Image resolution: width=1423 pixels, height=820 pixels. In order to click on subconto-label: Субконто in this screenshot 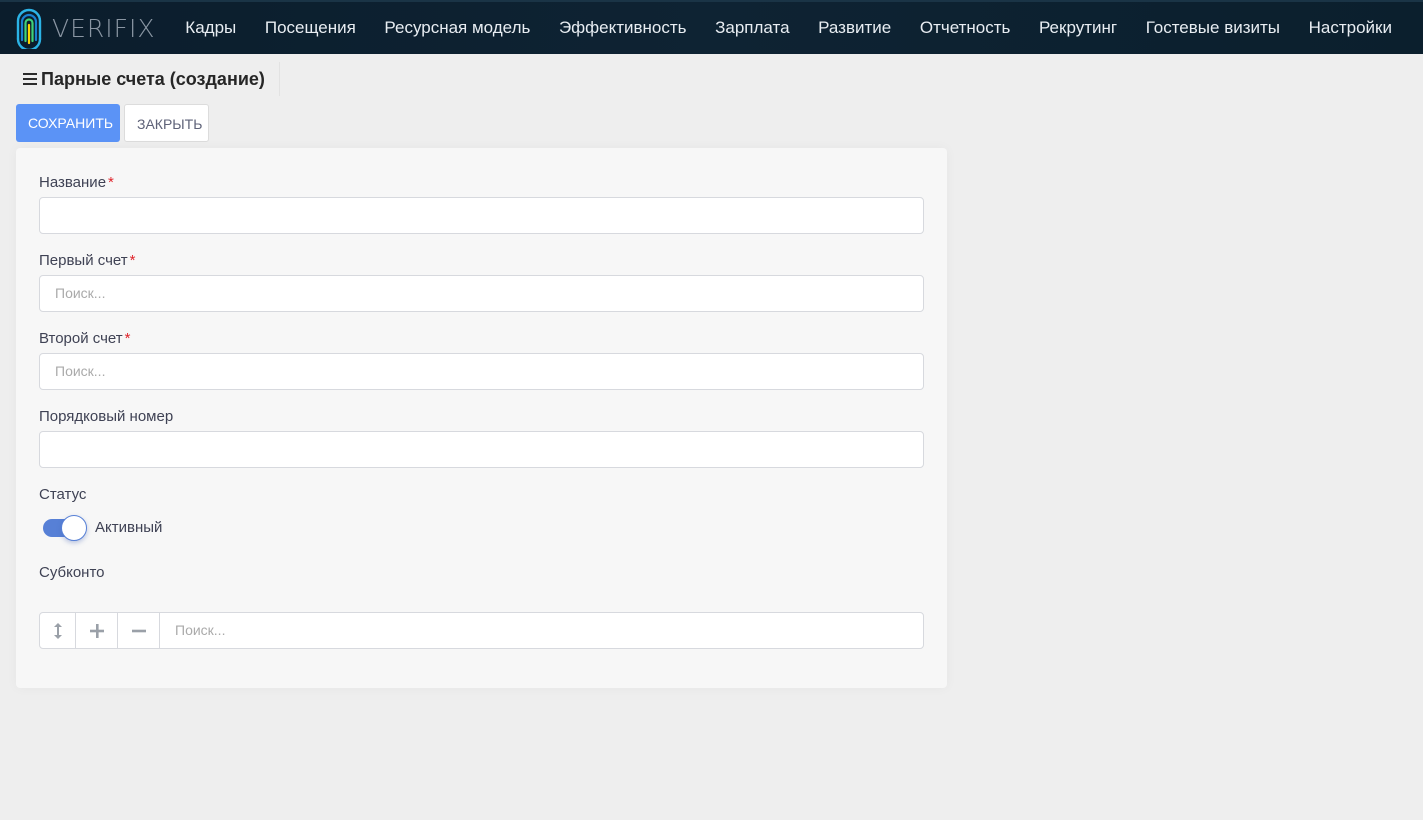, I will do `click(72, 572)`.